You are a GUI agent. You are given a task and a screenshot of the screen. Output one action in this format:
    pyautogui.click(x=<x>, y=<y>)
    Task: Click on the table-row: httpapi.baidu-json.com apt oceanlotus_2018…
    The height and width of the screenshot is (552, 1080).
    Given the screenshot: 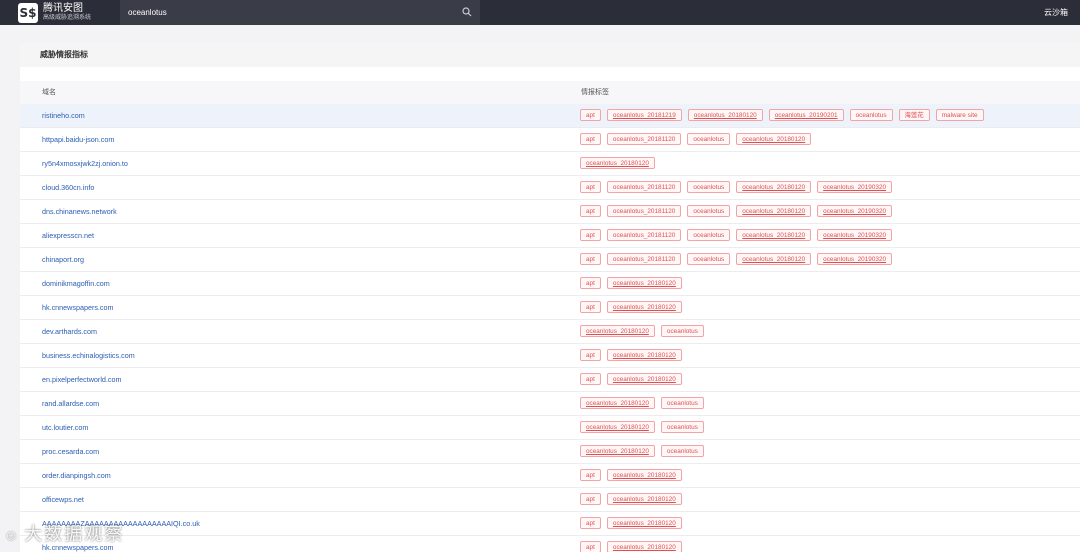 What is the action you would take?
    pyautogui.click(x=550, y=140)
    